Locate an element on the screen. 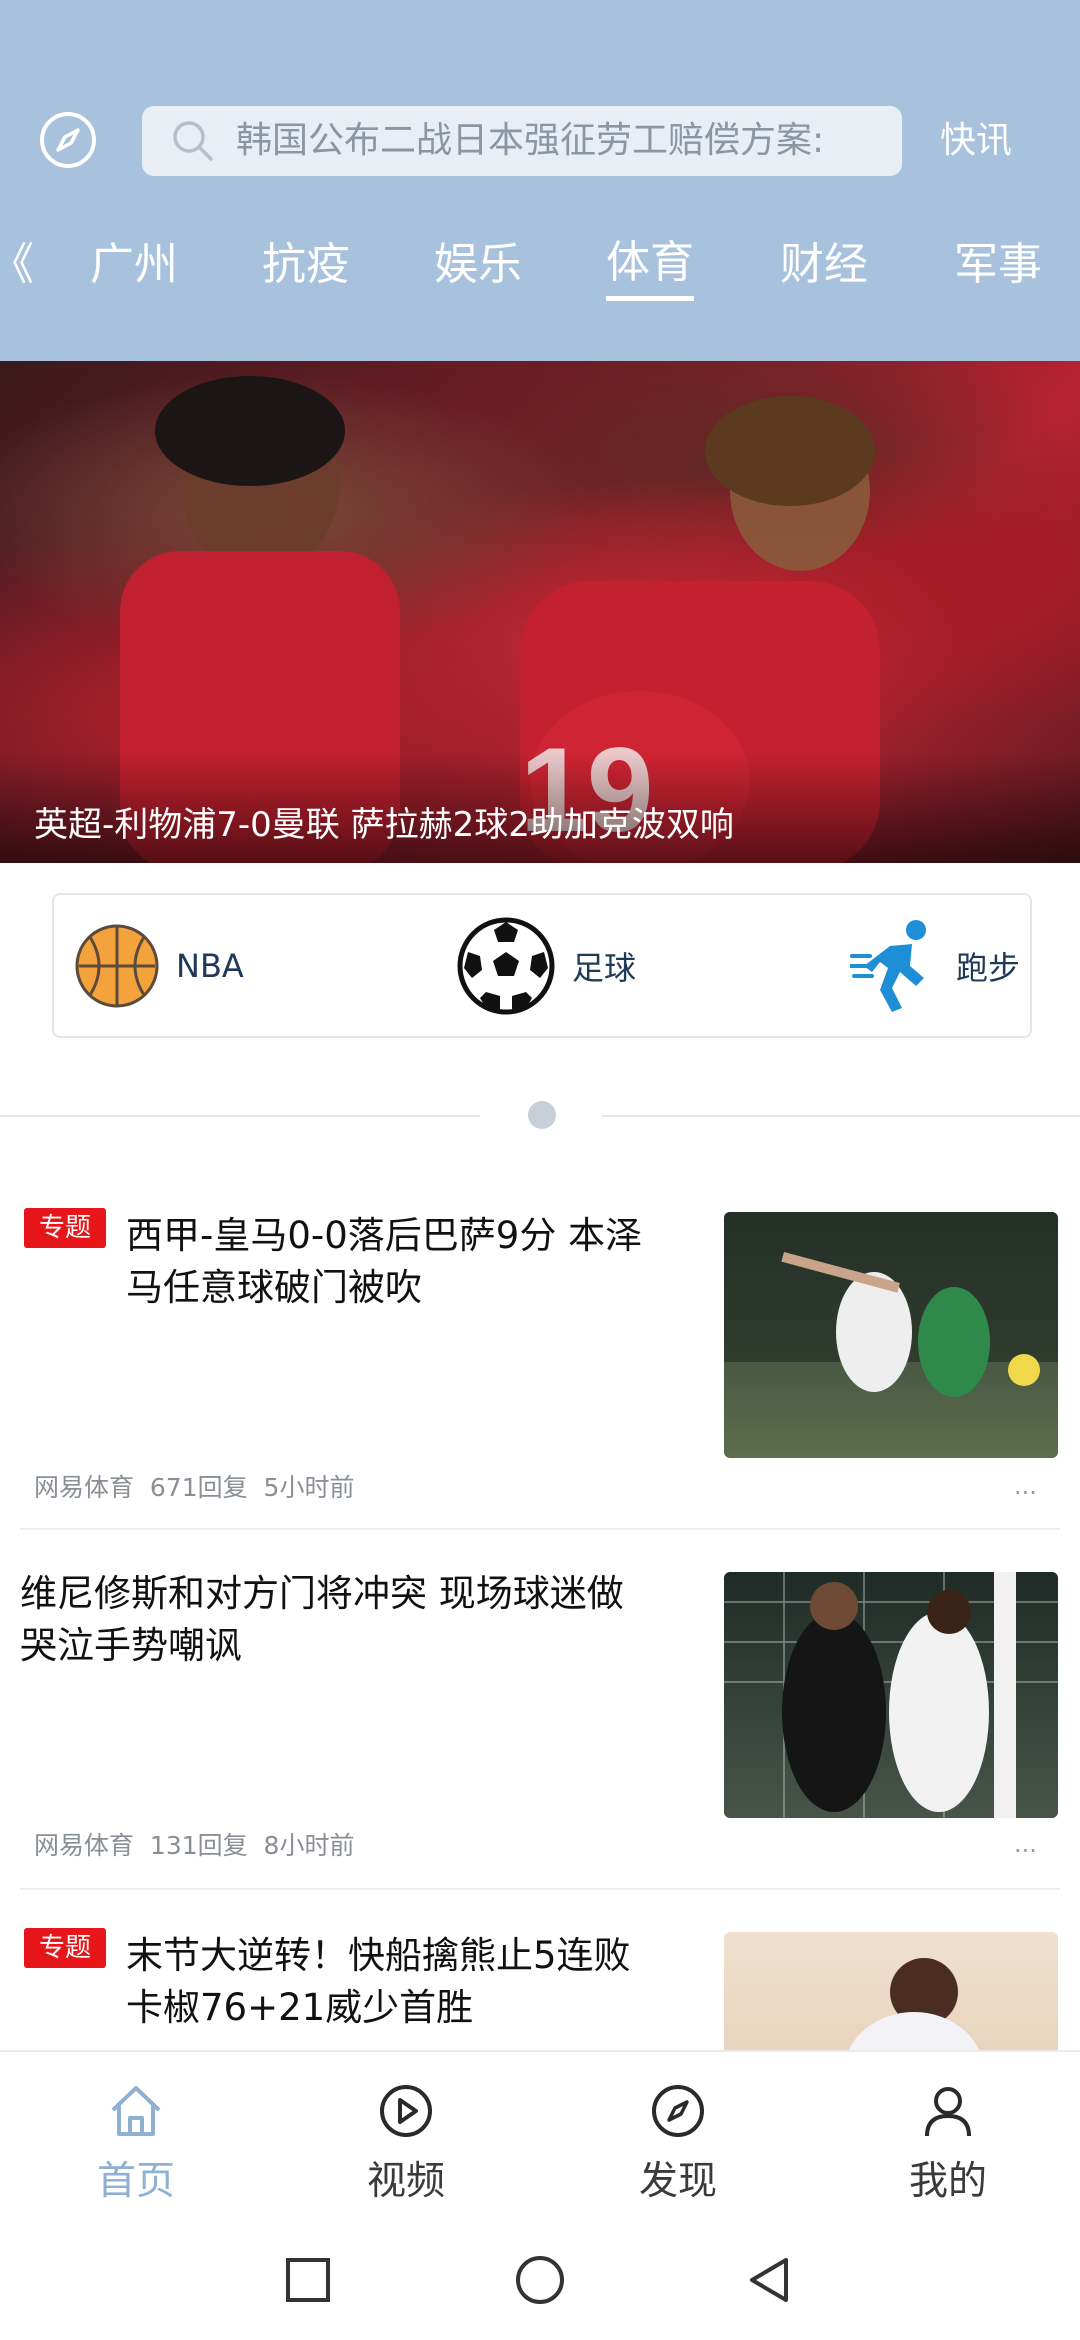  play-icon is located at coordinates (406, 2111).